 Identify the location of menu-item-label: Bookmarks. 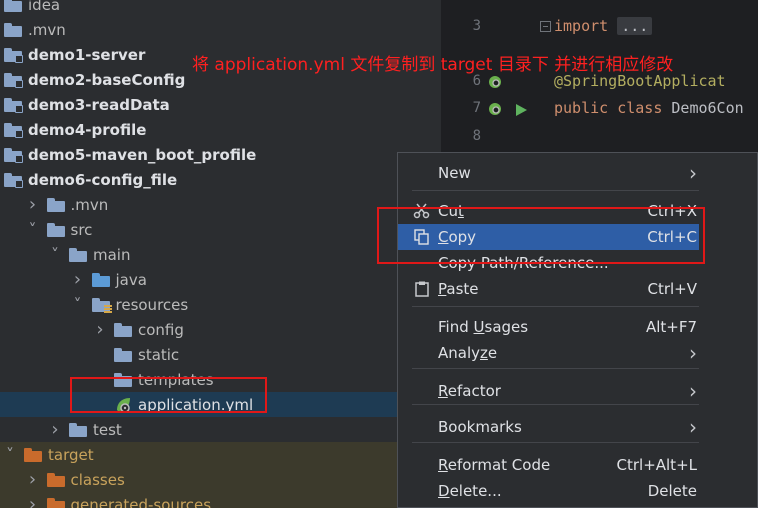
(480, 427).